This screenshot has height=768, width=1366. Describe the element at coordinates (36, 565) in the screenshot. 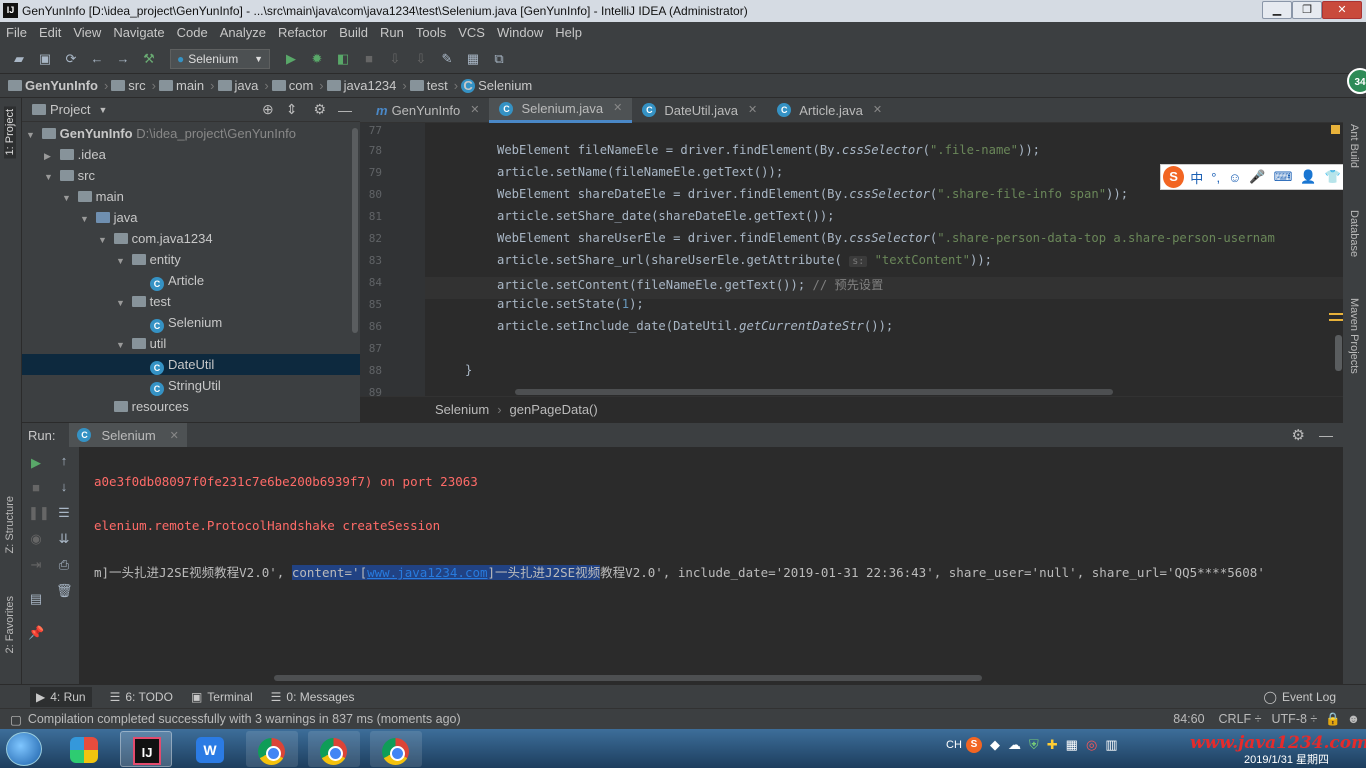

I see `exit-icon: ⇥` at that location.